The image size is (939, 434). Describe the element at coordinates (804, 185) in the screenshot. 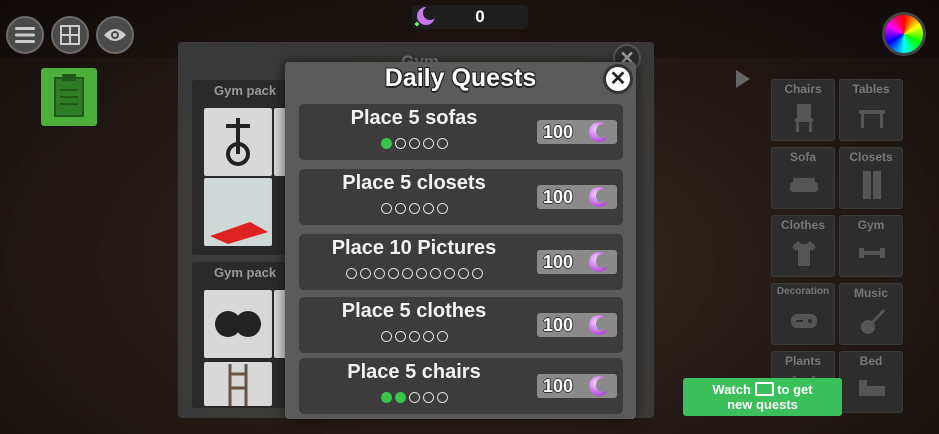

I see `sofa-icon` at that location.